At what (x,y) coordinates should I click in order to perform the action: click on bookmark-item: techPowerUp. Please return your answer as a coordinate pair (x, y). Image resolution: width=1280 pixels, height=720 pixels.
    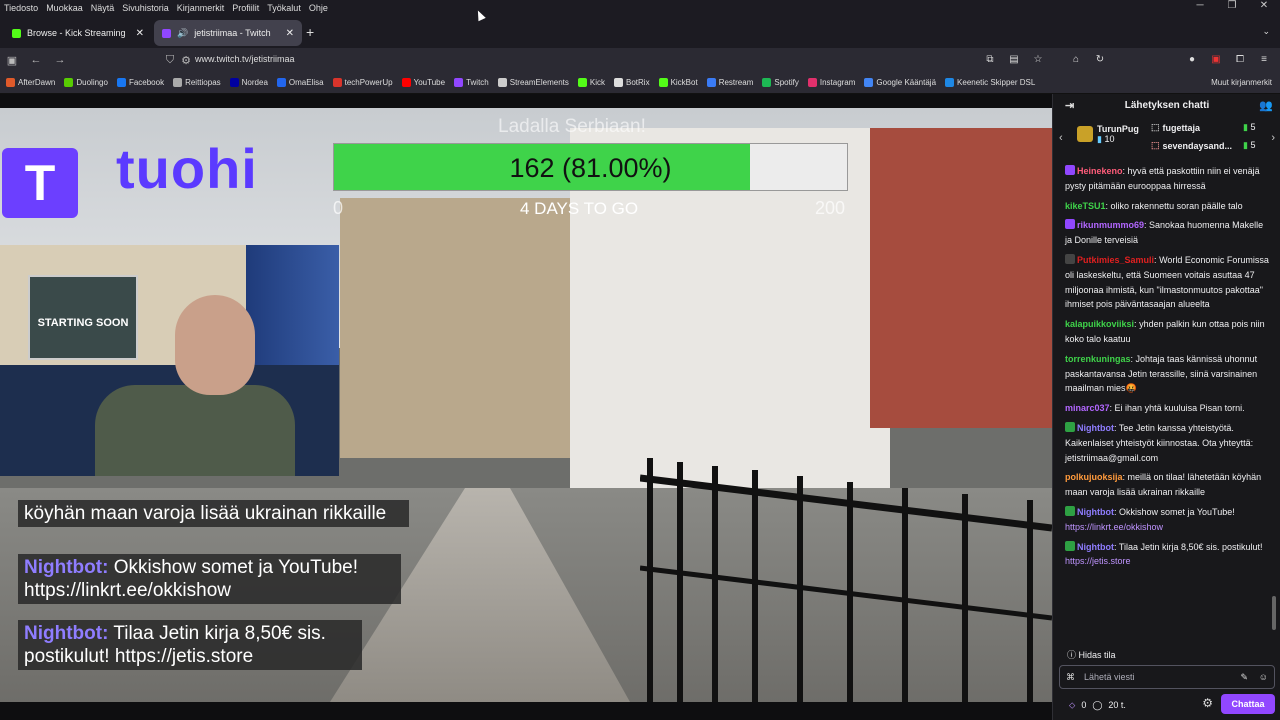
    Looking at the image, I should click on (362, 82).